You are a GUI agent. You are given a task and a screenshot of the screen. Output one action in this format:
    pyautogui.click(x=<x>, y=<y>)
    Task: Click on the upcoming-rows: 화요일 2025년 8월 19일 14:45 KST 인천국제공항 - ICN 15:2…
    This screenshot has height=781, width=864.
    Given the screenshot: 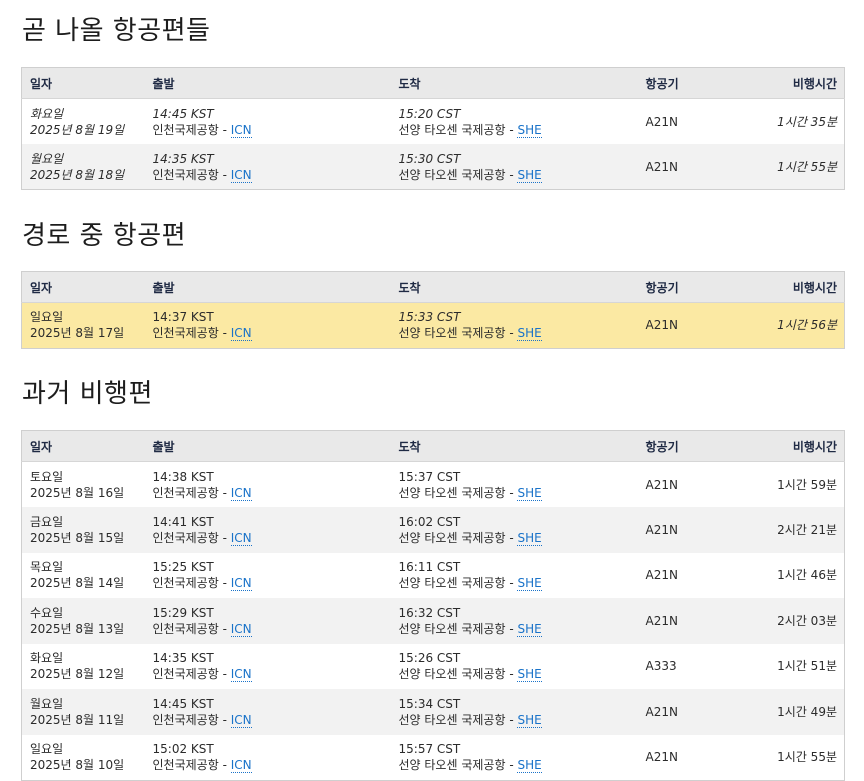 What is the action you would take?
    pyautogui.click(x=433, y=144)
    